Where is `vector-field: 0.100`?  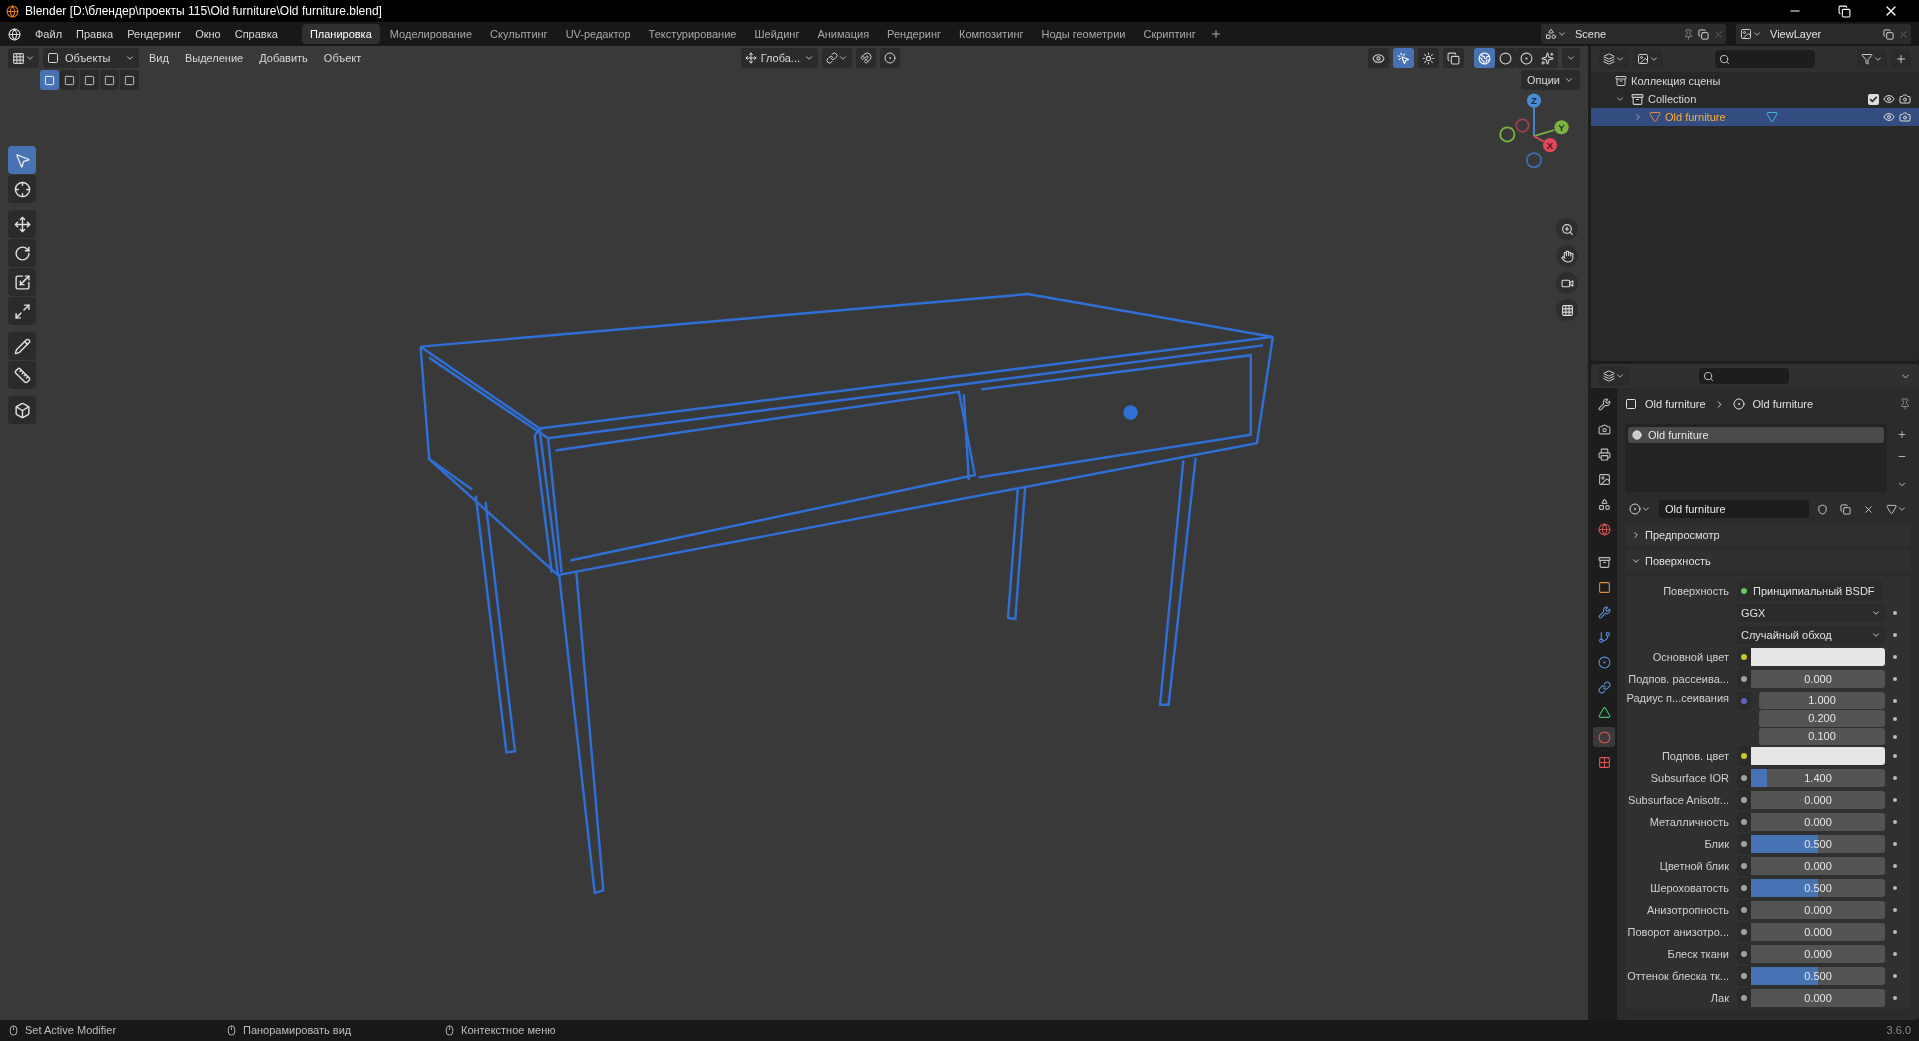
vector-field: 0.100 is located at coordinates (1822, 736).